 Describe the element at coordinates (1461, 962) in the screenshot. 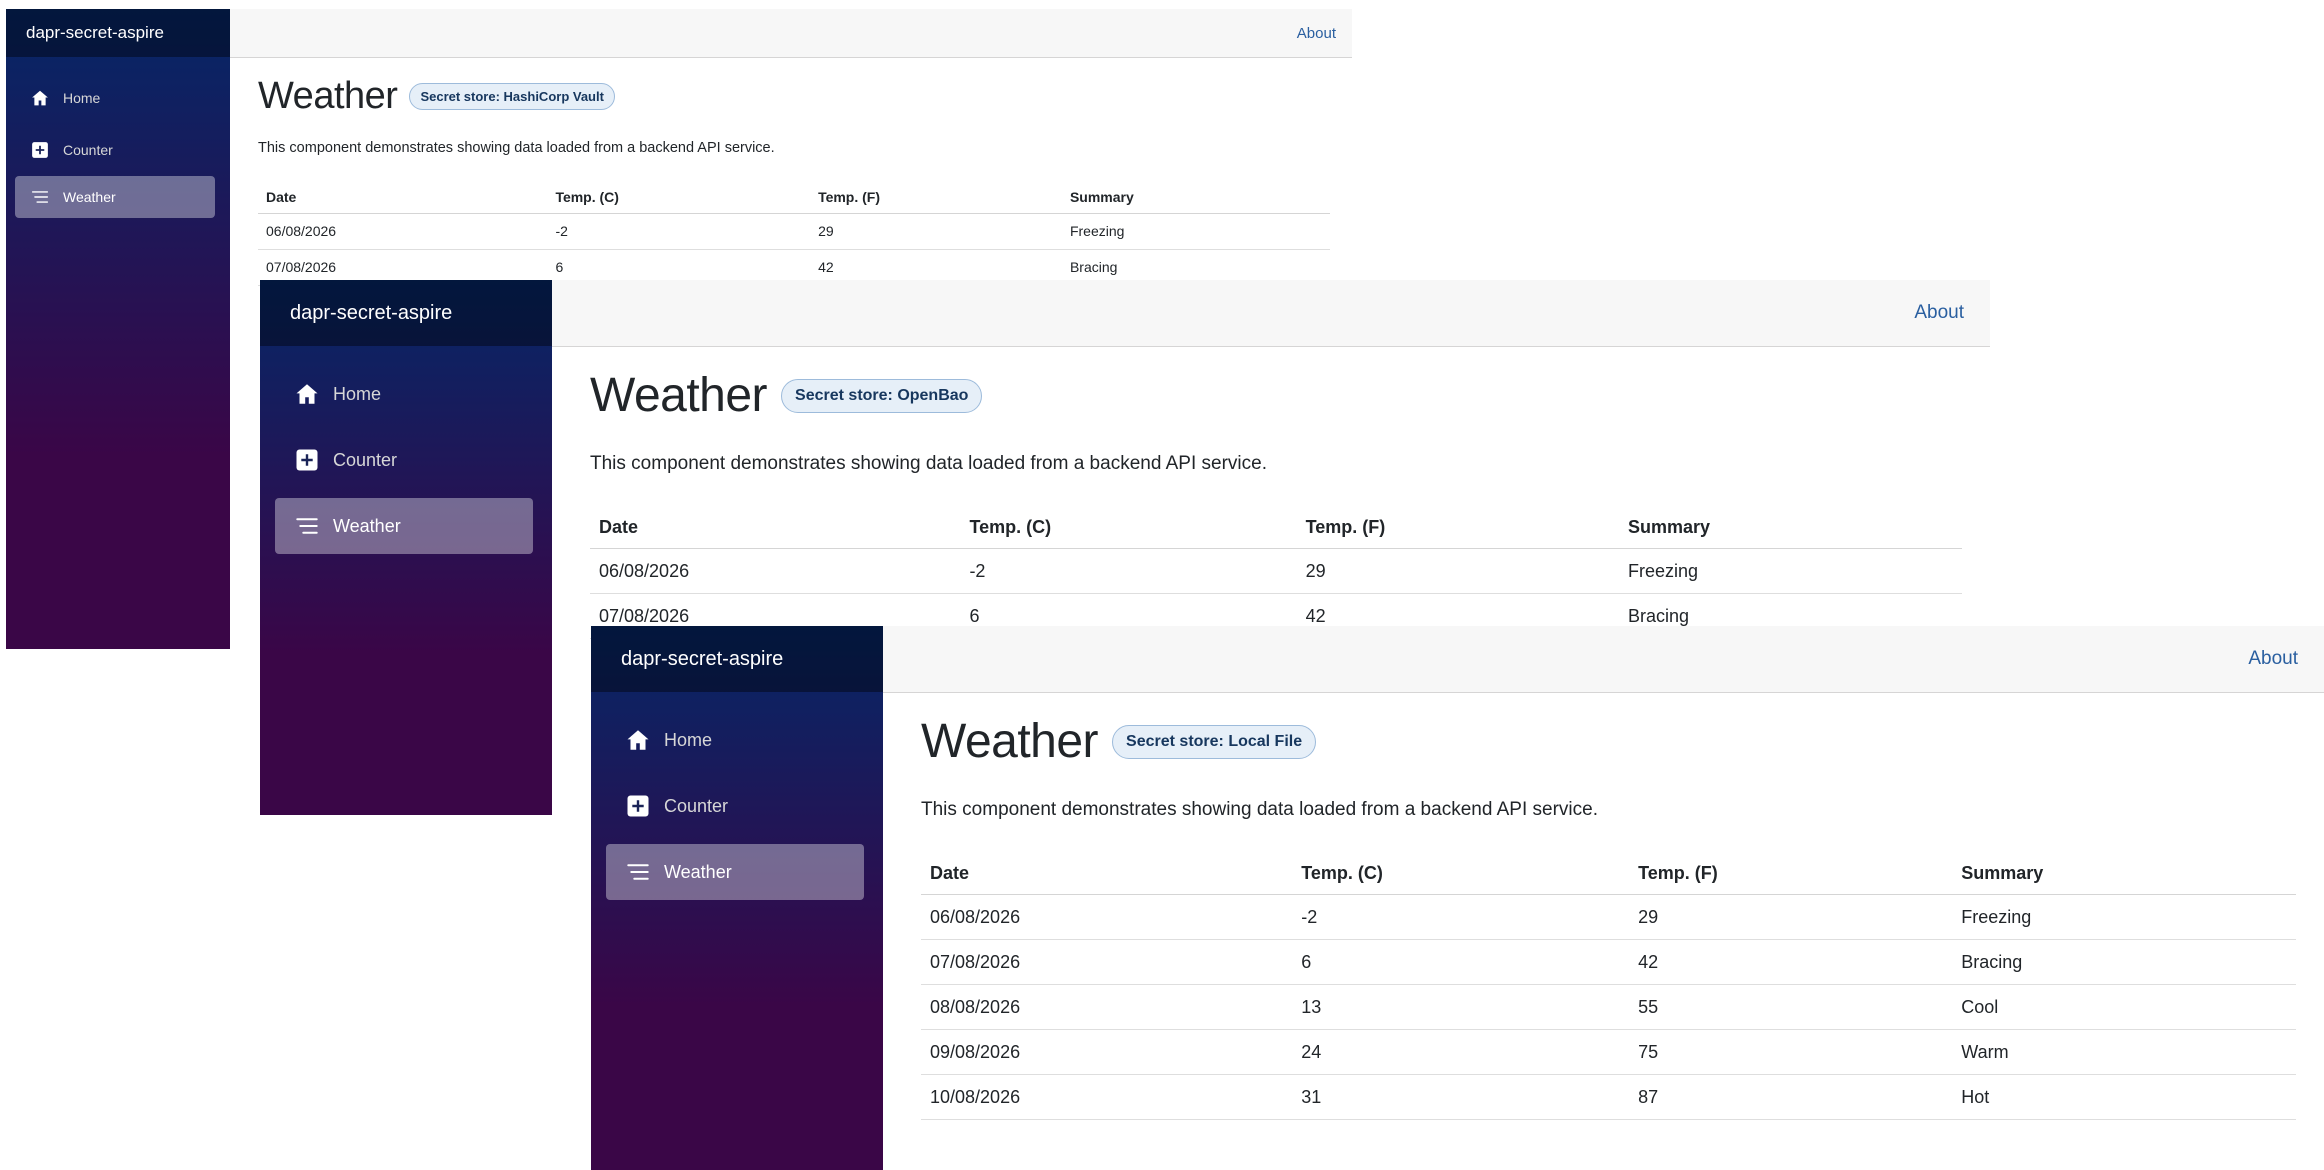

I see `cell-temp-c: 6` at that location.